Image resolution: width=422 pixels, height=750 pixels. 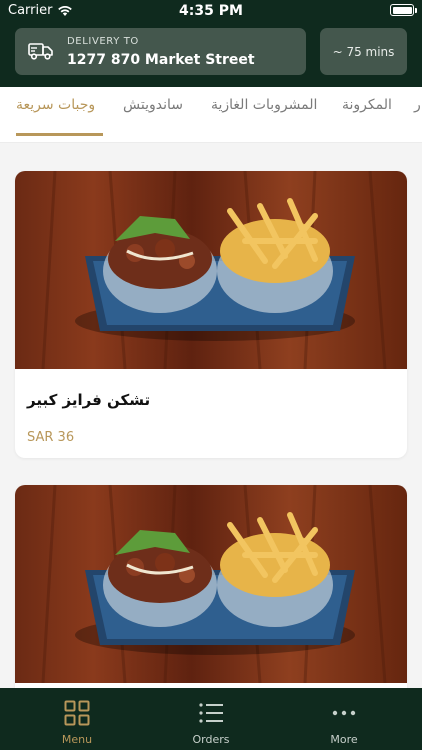 What do you see at coordinates (403, 10) in the screenshot?
I see `battery-icon` at bounding box center [403, 10].